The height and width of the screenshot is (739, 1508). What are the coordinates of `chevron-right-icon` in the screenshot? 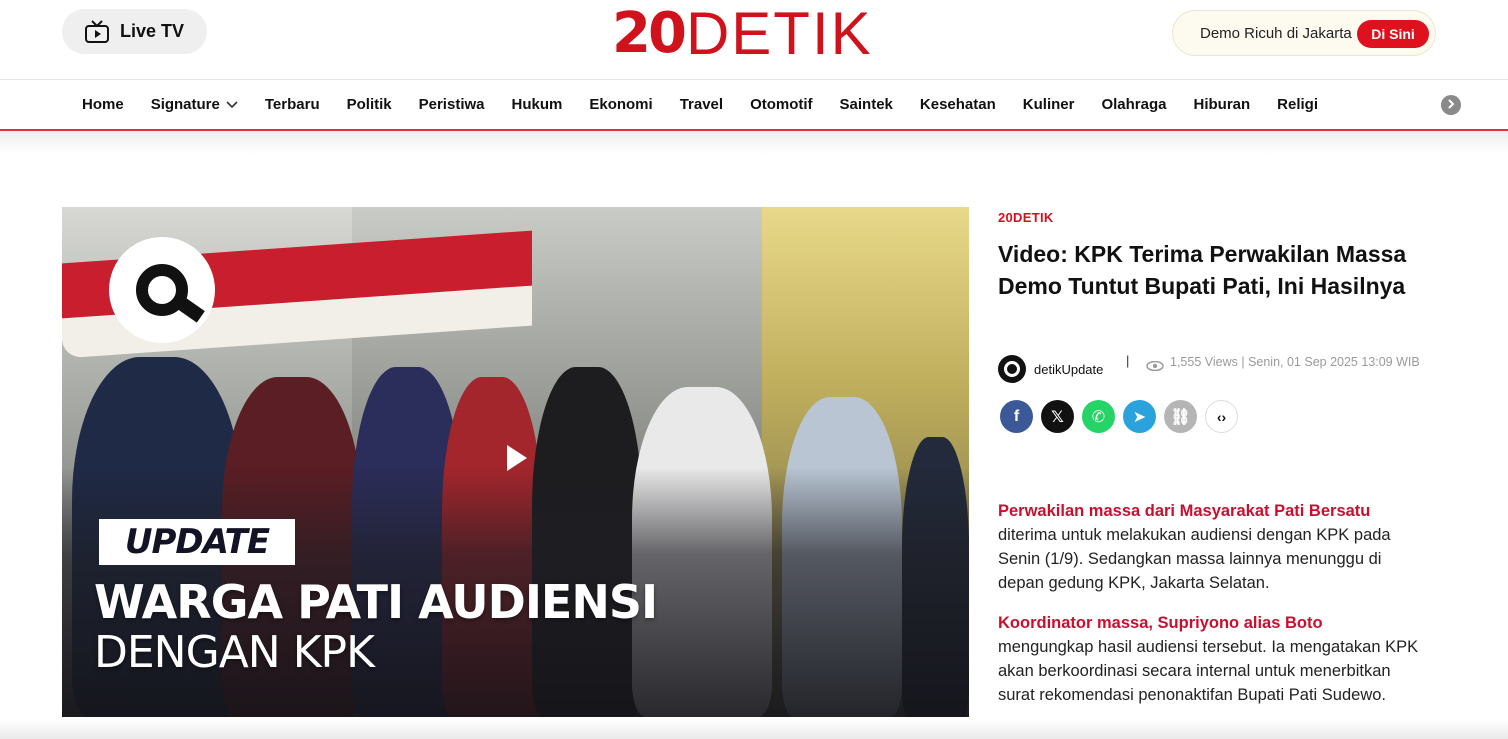 It's located at (1451, 105).